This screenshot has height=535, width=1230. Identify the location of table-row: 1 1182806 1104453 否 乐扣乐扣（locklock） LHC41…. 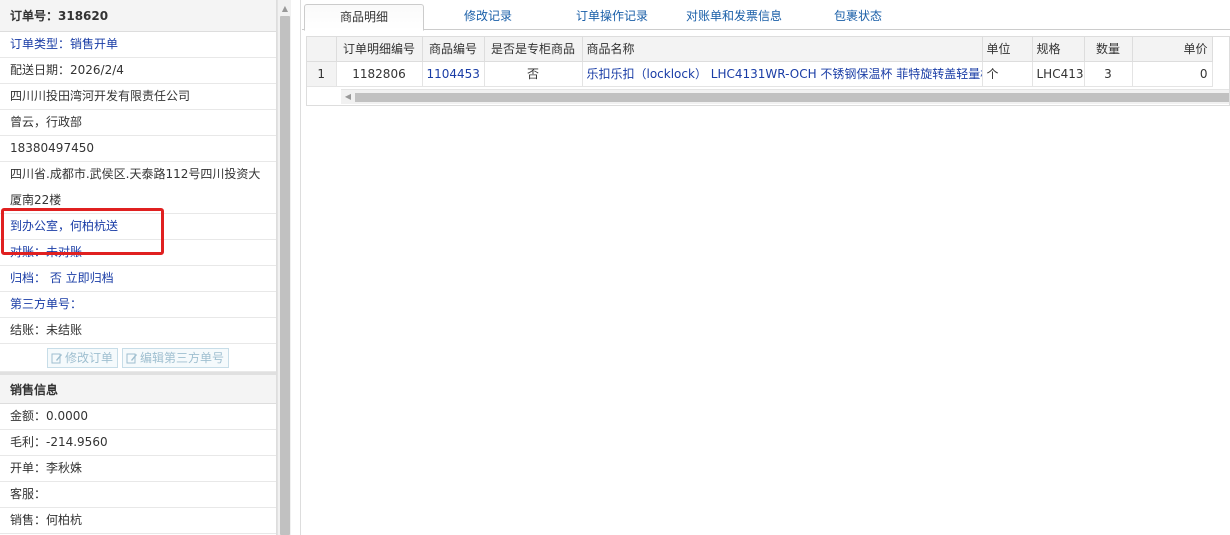
(760, 74).